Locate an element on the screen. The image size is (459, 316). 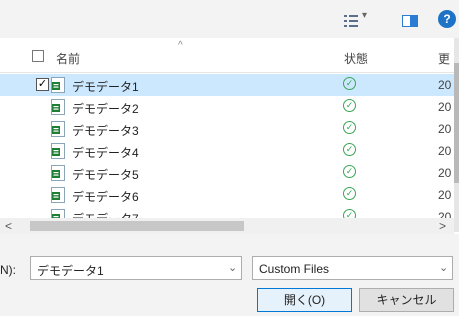
file-row: デモデータ4 ✓ 20 is located at coordinates (227, 151).